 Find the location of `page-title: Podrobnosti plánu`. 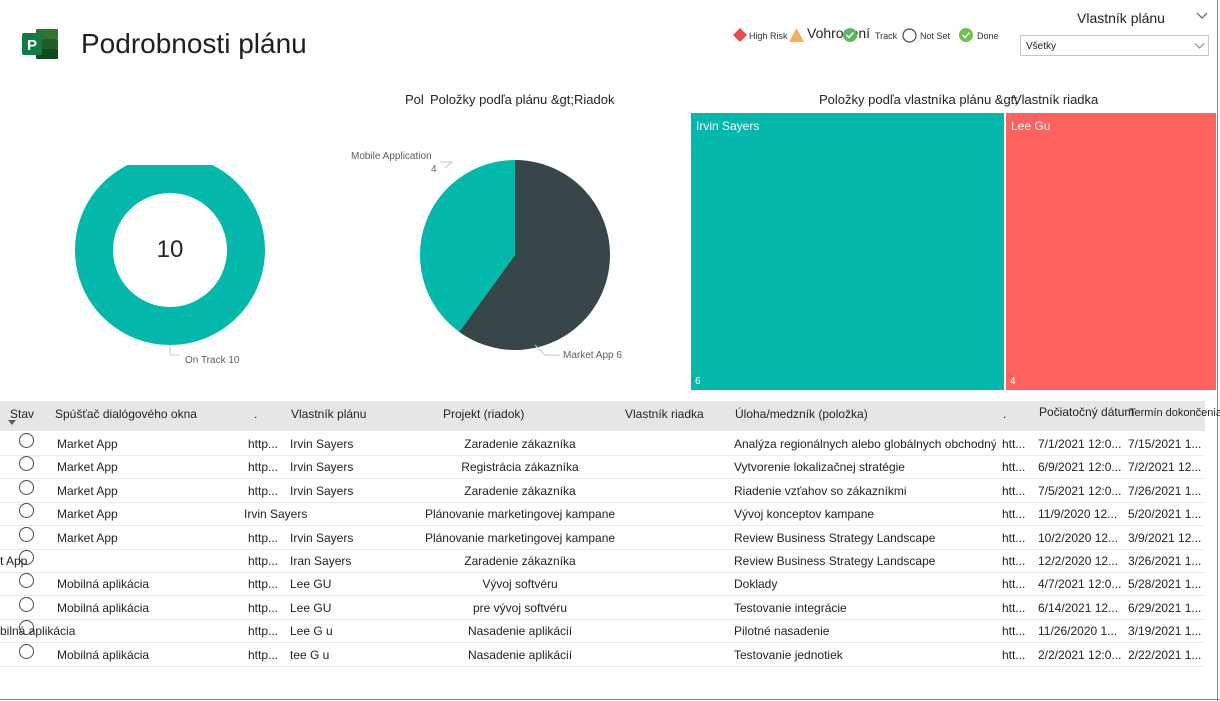

page-title: Podrobnosti plánu is located at coordinates (194, 43).